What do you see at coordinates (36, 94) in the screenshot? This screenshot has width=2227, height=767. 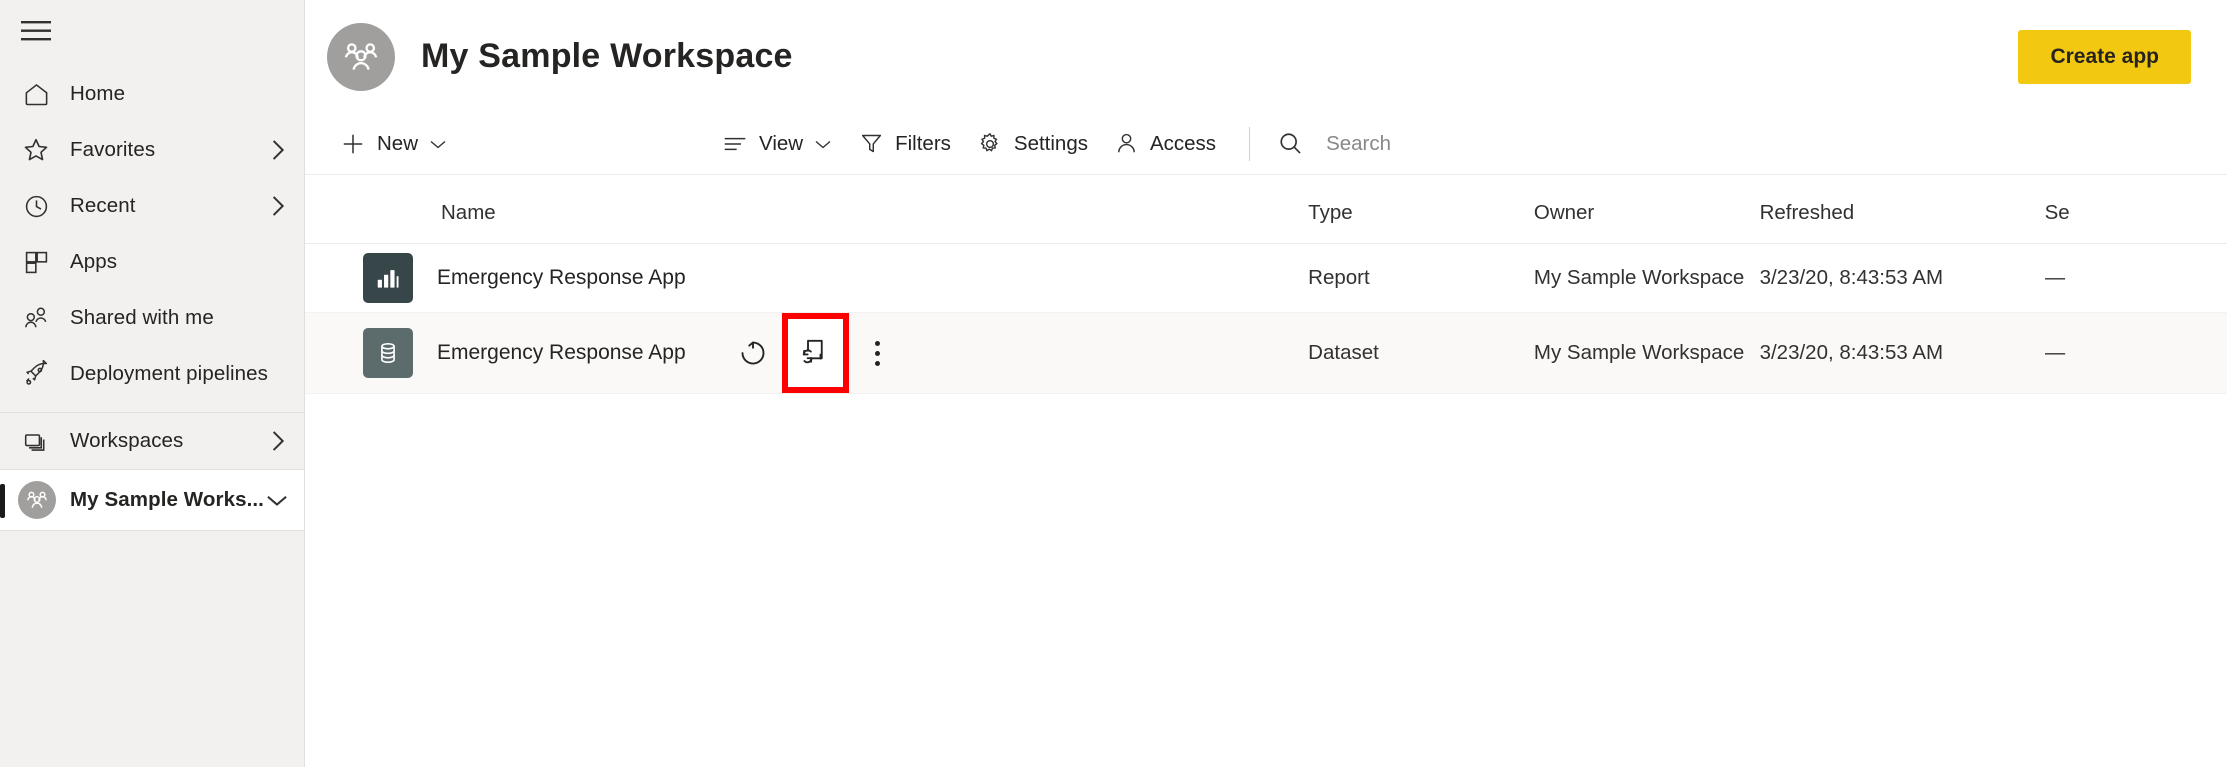 I see `home-icon` at bounding box center [36, 94].